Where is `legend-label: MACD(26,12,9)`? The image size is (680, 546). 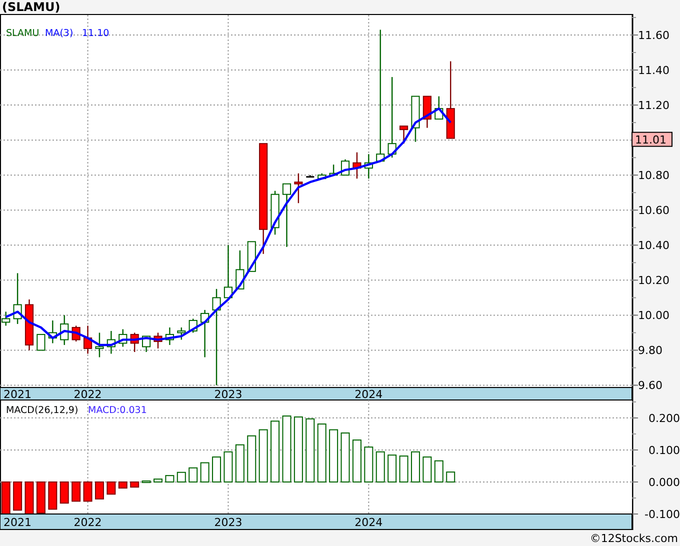
legend-label: MACD(26,12,9) is located at coordinates (42, 410).